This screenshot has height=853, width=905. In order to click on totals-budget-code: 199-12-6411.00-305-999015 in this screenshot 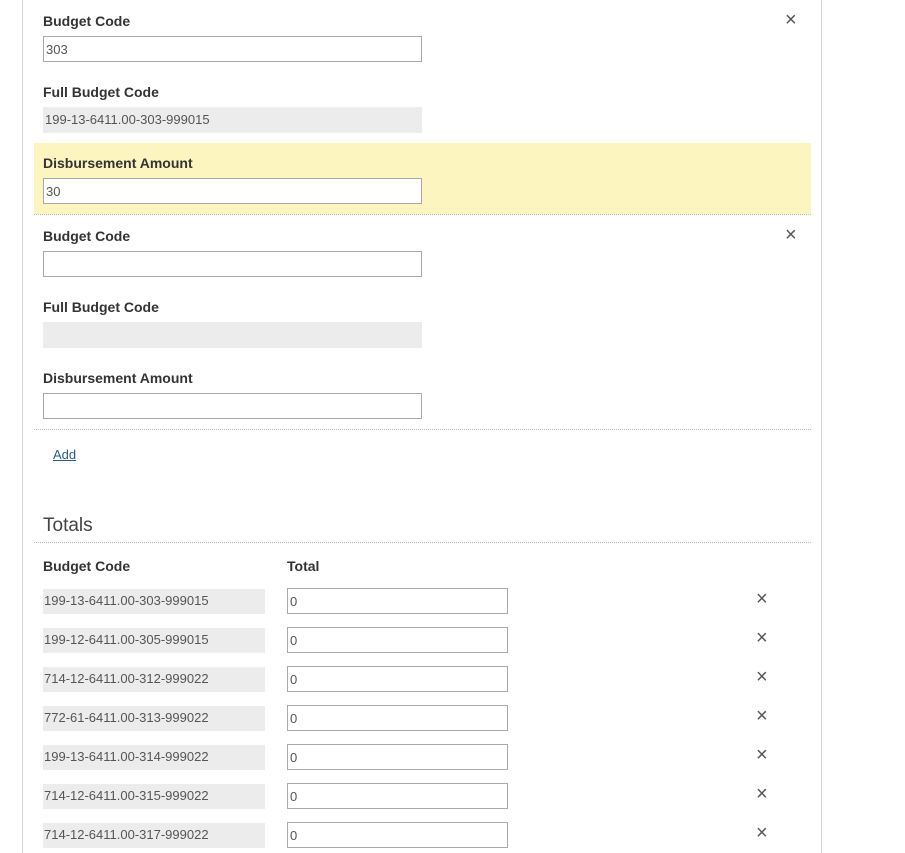, I will do `click(154, 640)`.